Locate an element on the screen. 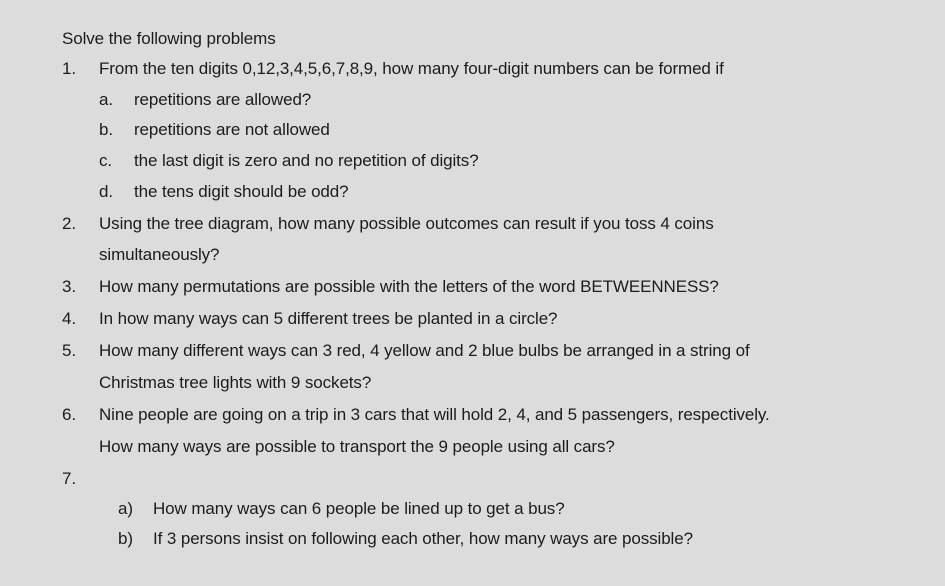 Image resolution: width=945 pixels, height=586 pixels. problem-number: 6. is located at coordinates (69, 414).